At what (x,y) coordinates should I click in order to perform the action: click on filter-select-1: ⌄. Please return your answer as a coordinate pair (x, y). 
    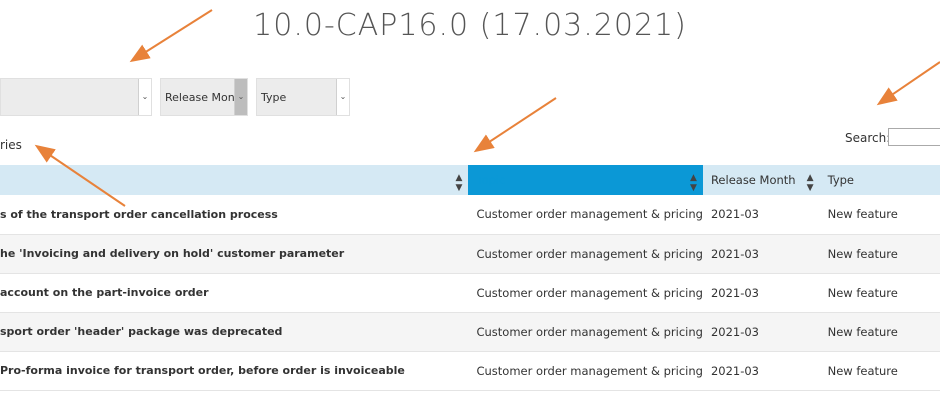
    Looking at the image, I should click on (76, 97).